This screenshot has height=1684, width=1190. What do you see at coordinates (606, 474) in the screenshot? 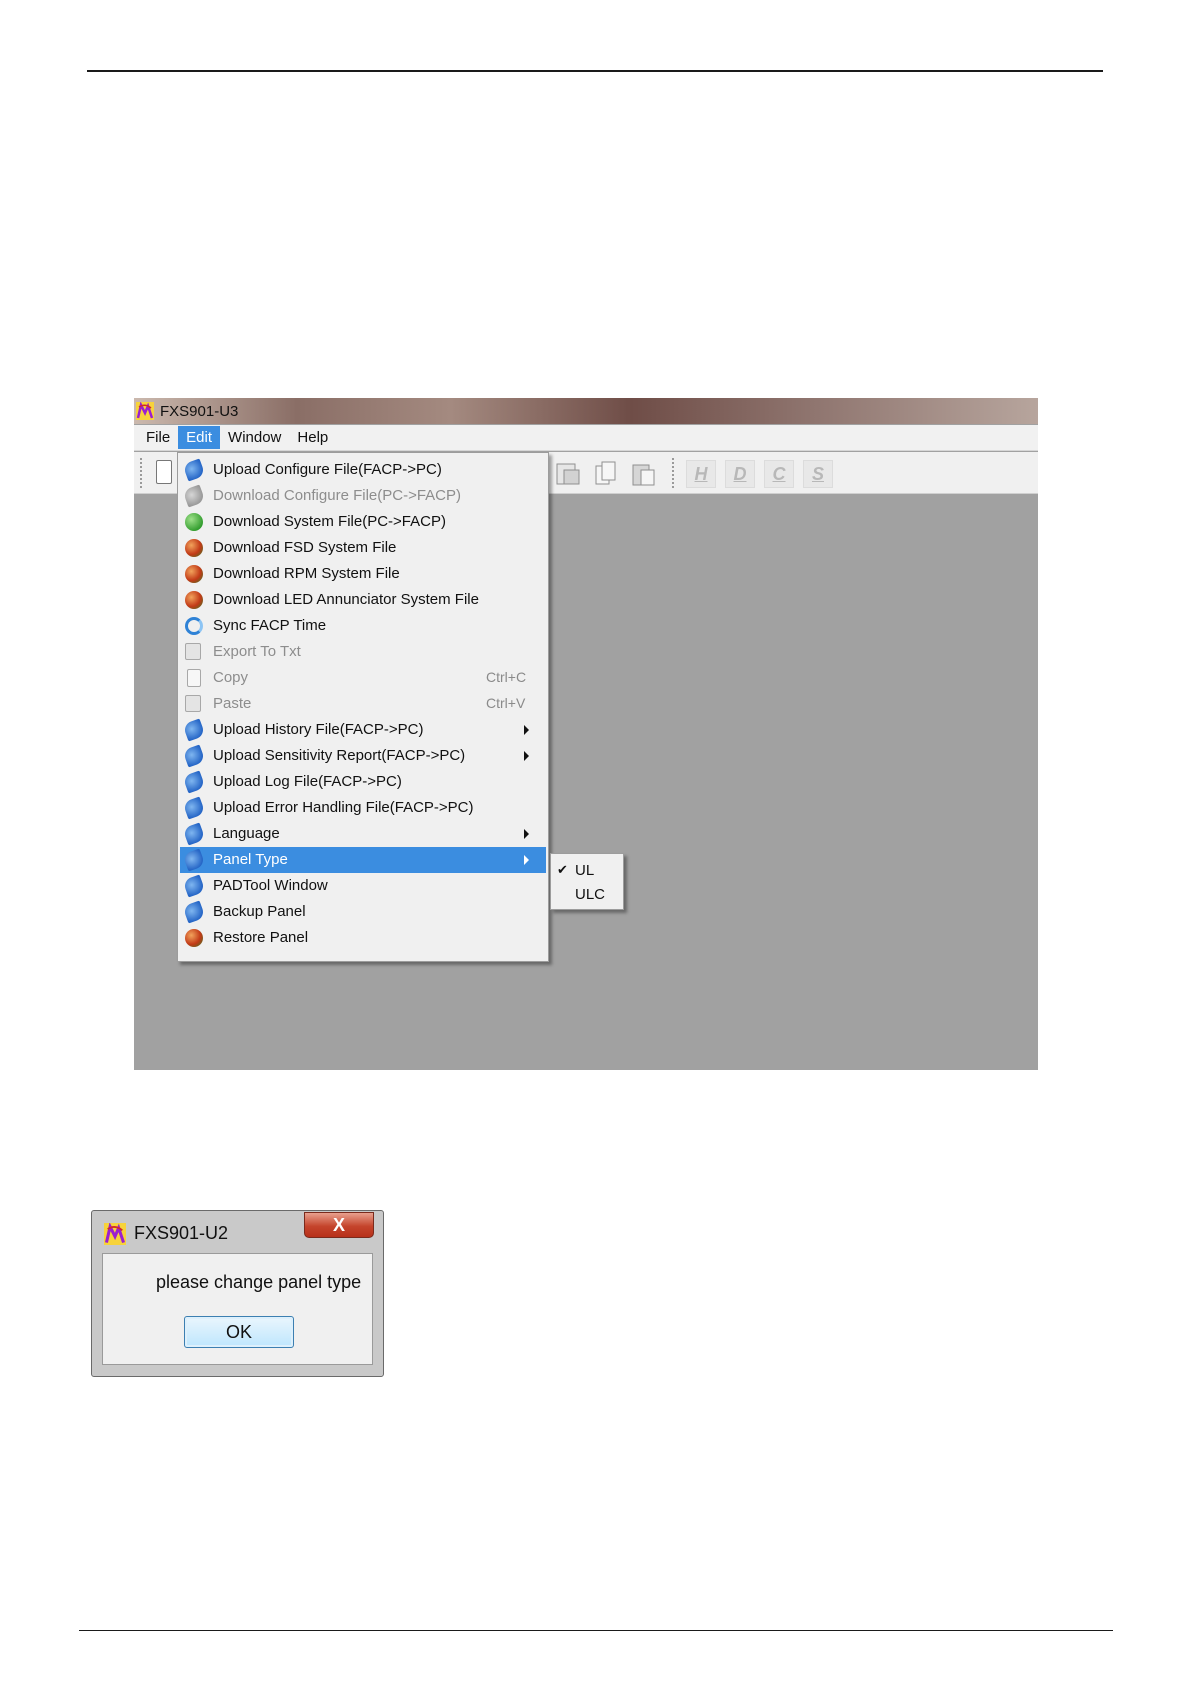
I see `copy-button` at bounding box center [606, 474].